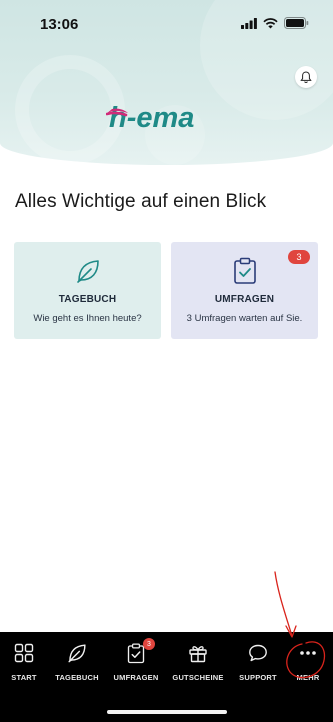  What do you see at coordinates (136, 660) in the screenshot?
I see `tab-umfragen: 3 UMFRAGEN` at bounding box center [136, 660].